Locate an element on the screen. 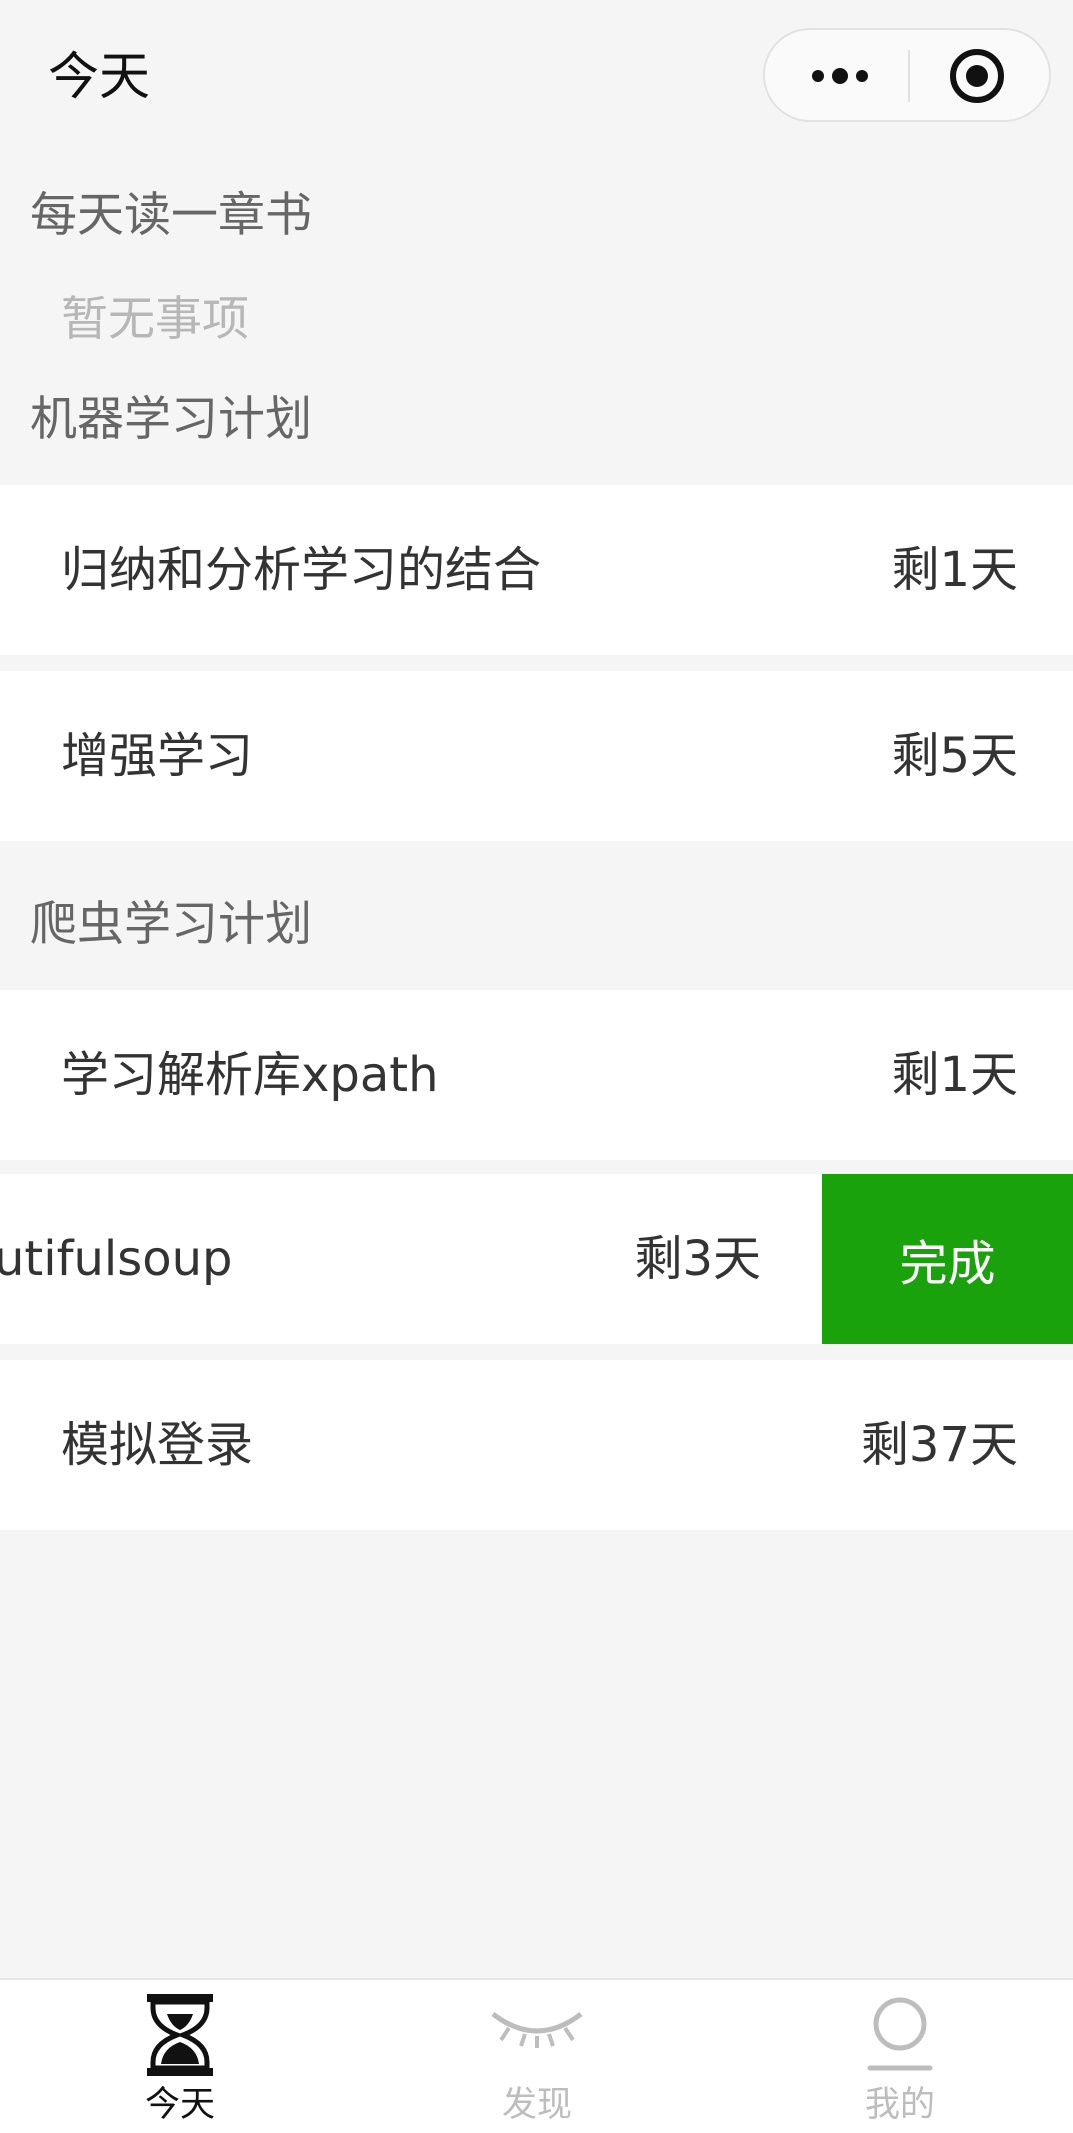 The width and height of the screenshot is (1073, 2133). item-label: 模拟登录 is located at coordinates (157, 1445).